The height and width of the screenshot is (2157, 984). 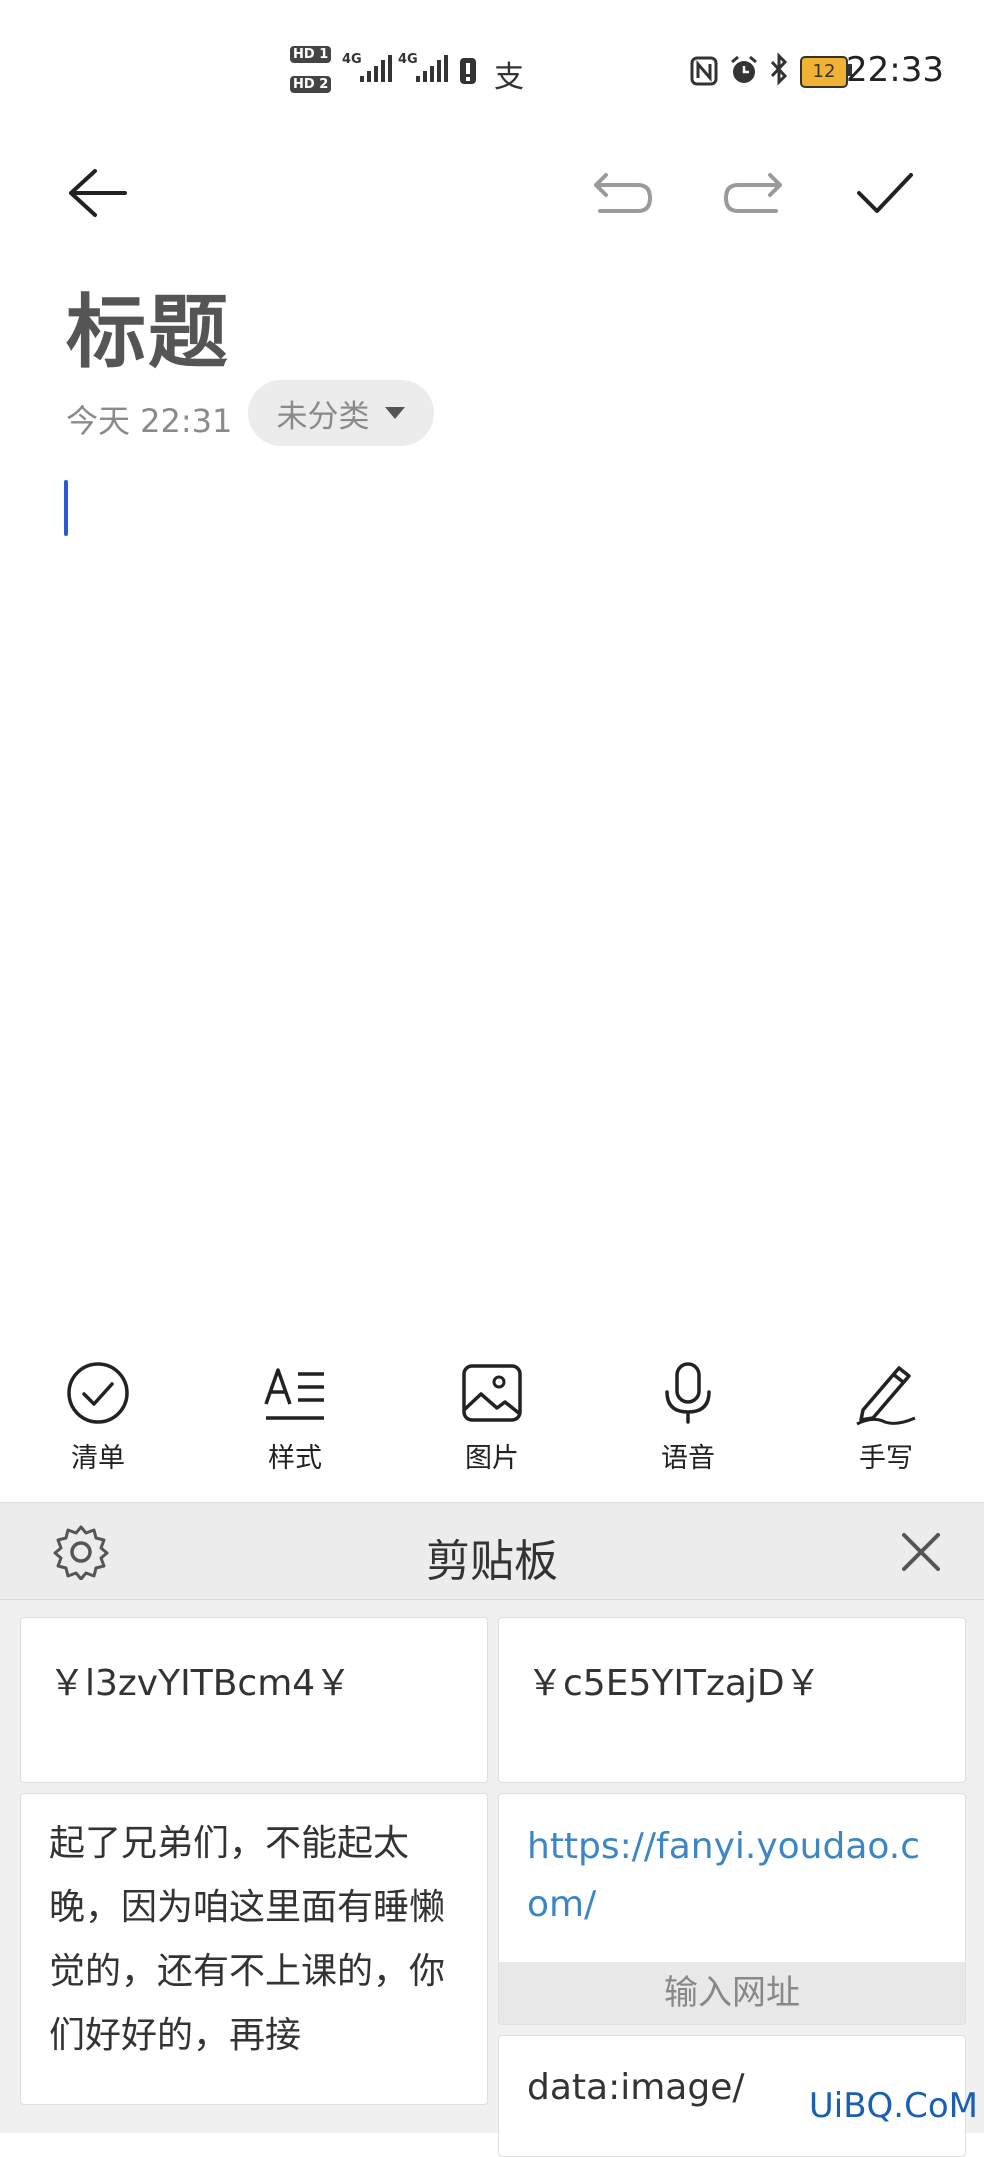 What do you see at coordinates (688, 1425) in the screenshot?
I see `tool-voice: 语音` at bounding box center [688, 1425].